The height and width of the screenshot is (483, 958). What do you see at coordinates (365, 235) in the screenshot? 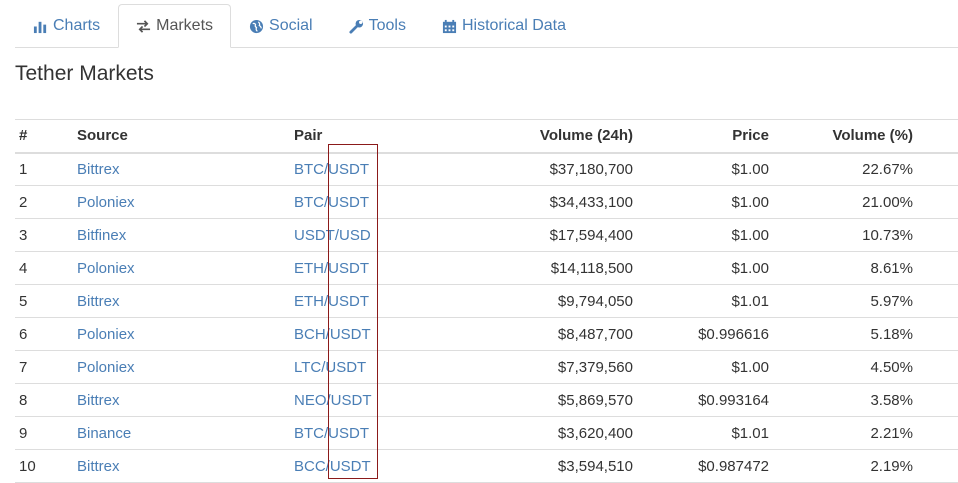
I see `pair-link: USDT/USD` at bounding box center [365, 235].